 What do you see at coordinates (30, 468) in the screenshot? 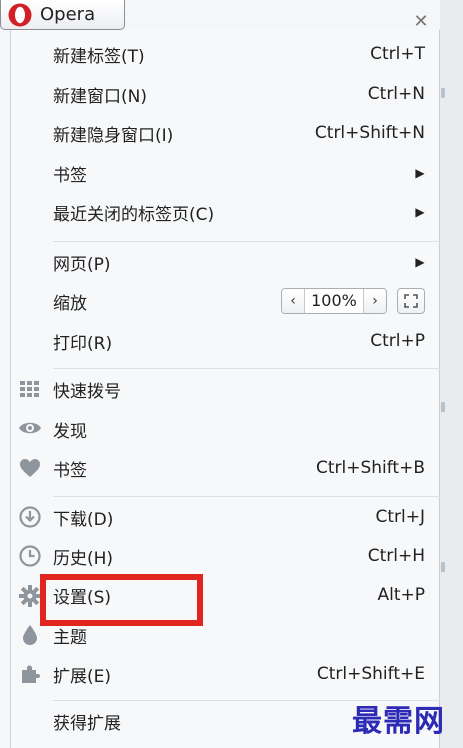
I see `heart-icon` at bounding box center [30, 468].